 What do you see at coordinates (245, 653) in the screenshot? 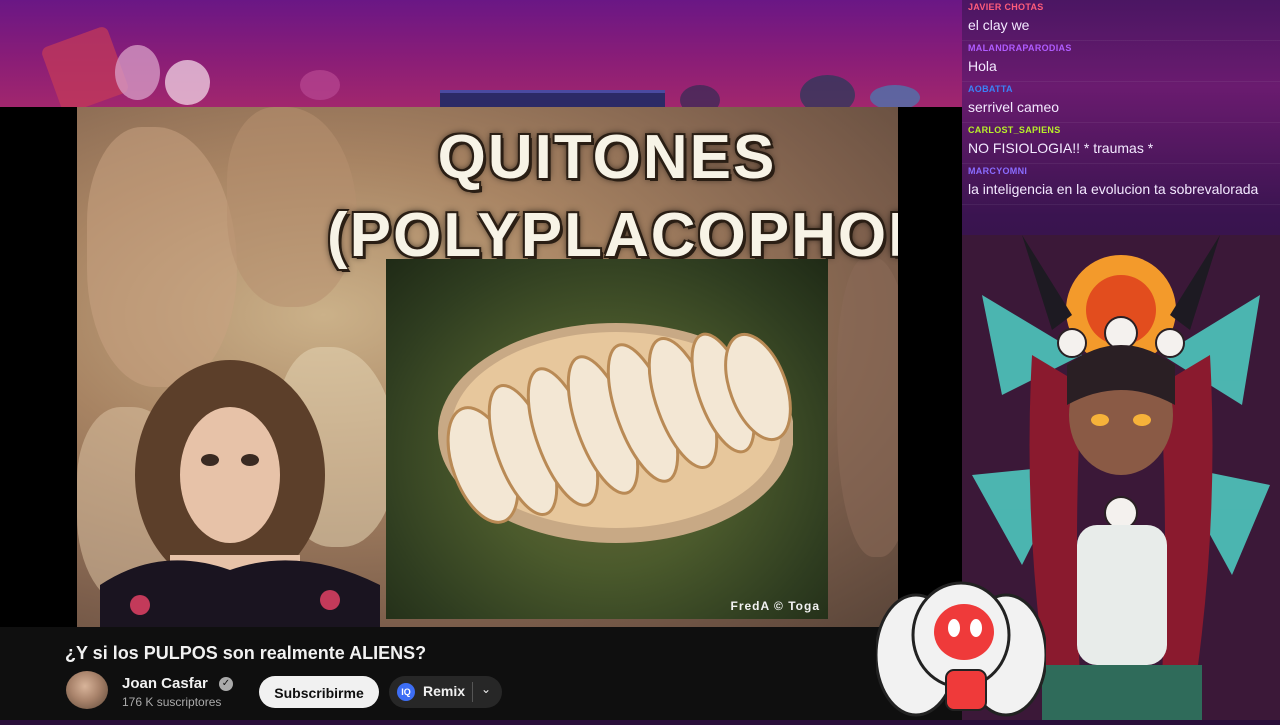
I see `video-title: ¿Y si los PULPOS son realmente ALIENS?` at bounding box center [245, 653].